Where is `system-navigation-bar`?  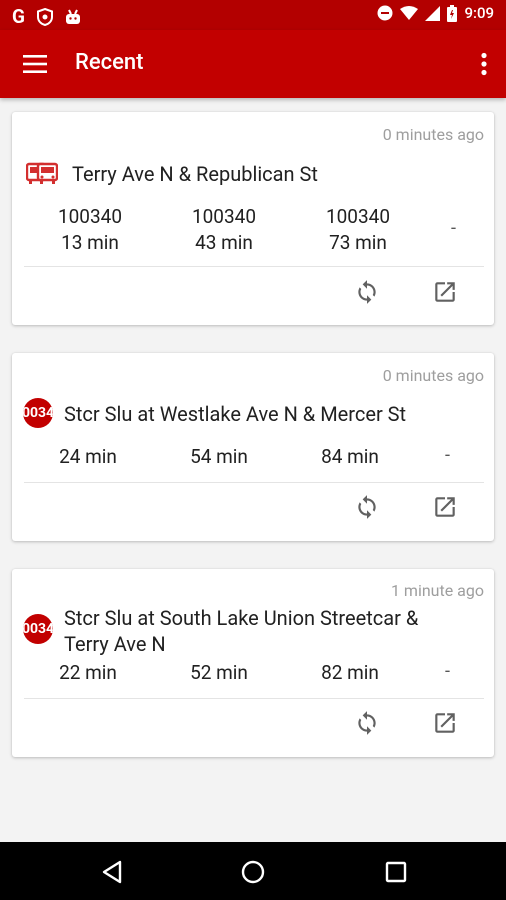 system-navigation-bar is located at coordinates (253, 871).